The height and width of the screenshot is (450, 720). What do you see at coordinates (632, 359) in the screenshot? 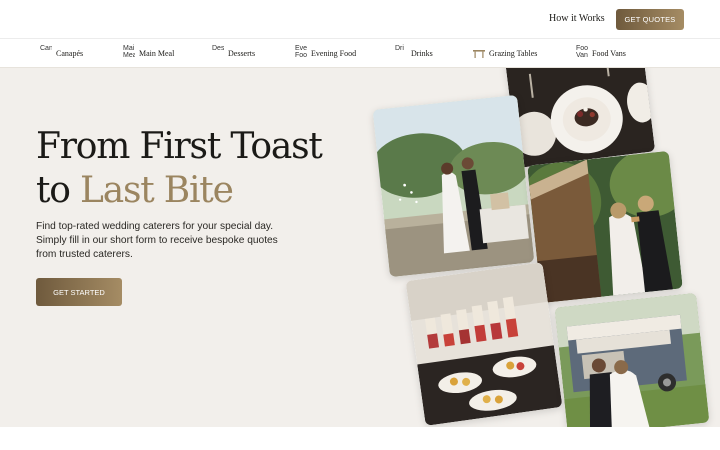
I see `food-van-photo` at bounding box center [632, 359].